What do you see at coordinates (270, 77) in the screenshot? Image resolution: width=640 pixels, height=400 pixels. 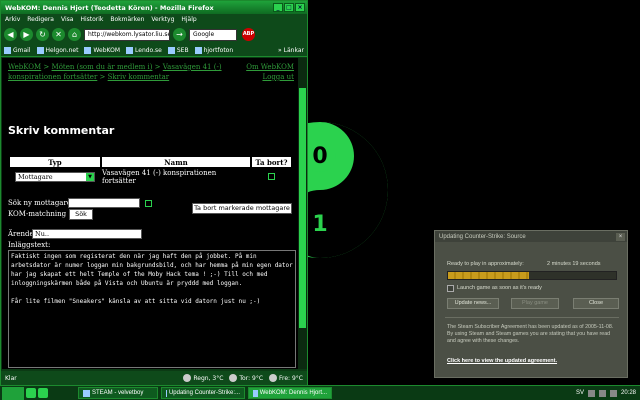 I see `logout-link: Logga ut` at bounding box center [270, 77].